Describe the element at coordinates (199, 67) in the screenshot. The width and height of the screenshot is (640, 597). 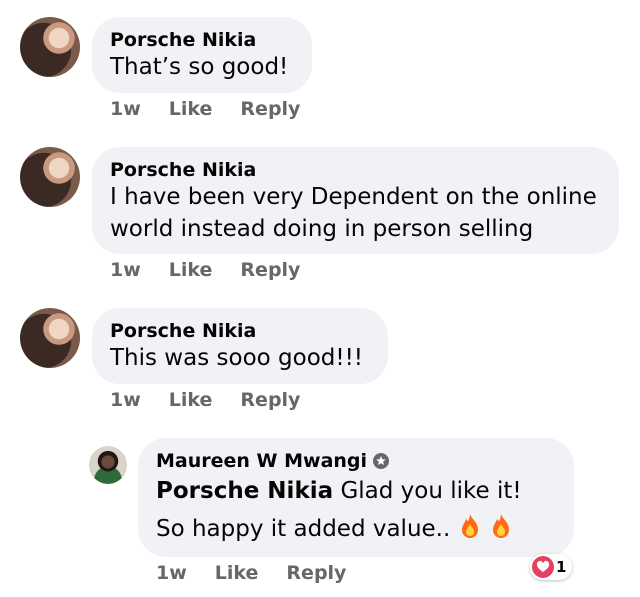
I see `comment-text: That’s so good!` at that location.